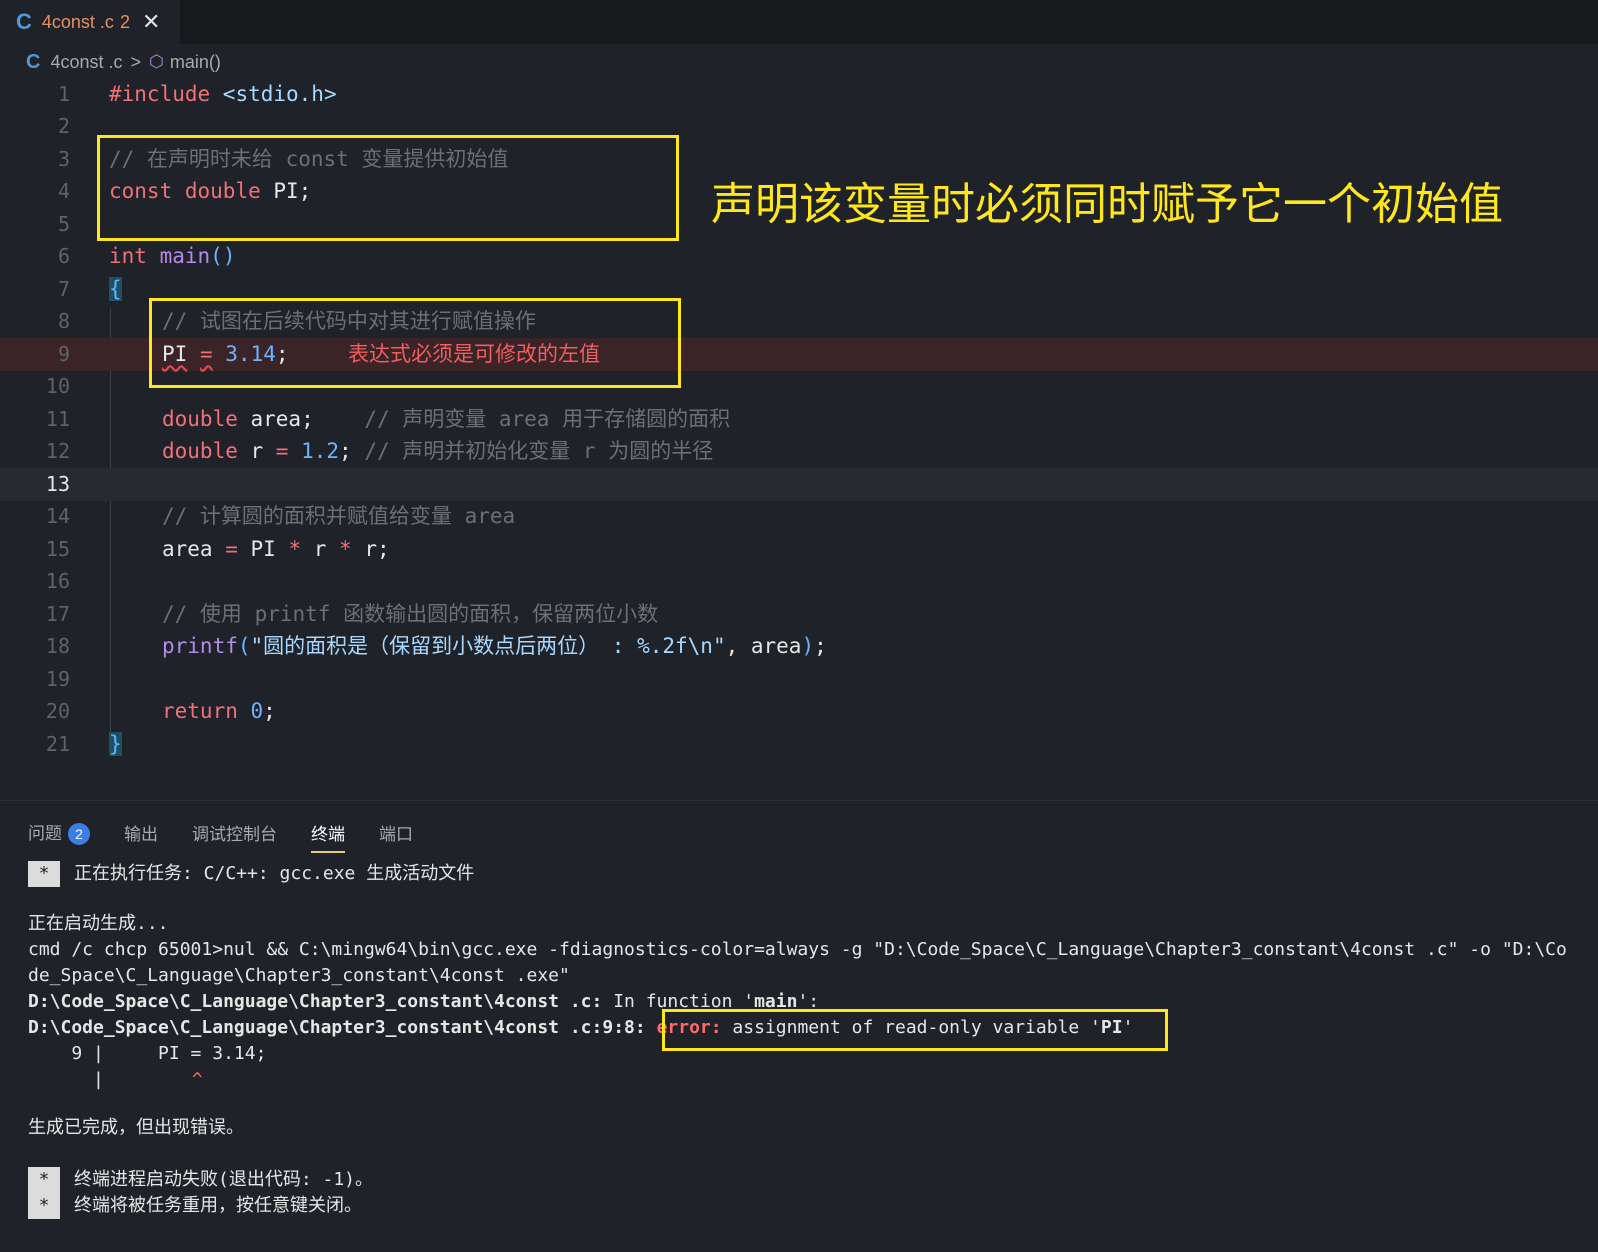 Image resolution: width=1598 pixels, height=1252 pixels. I want to click on line-number: 8, so click(63, 321).